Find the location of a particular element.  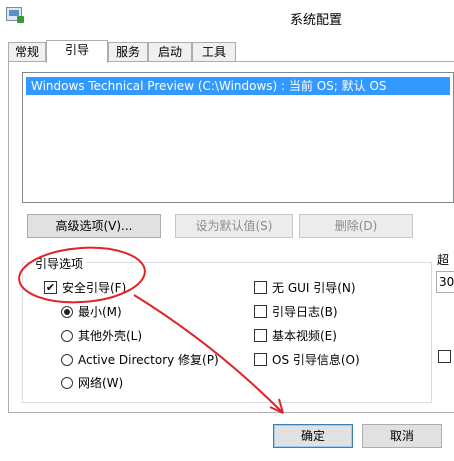

boot-options-label: 引导选项 is located at coordinates (59, 263).